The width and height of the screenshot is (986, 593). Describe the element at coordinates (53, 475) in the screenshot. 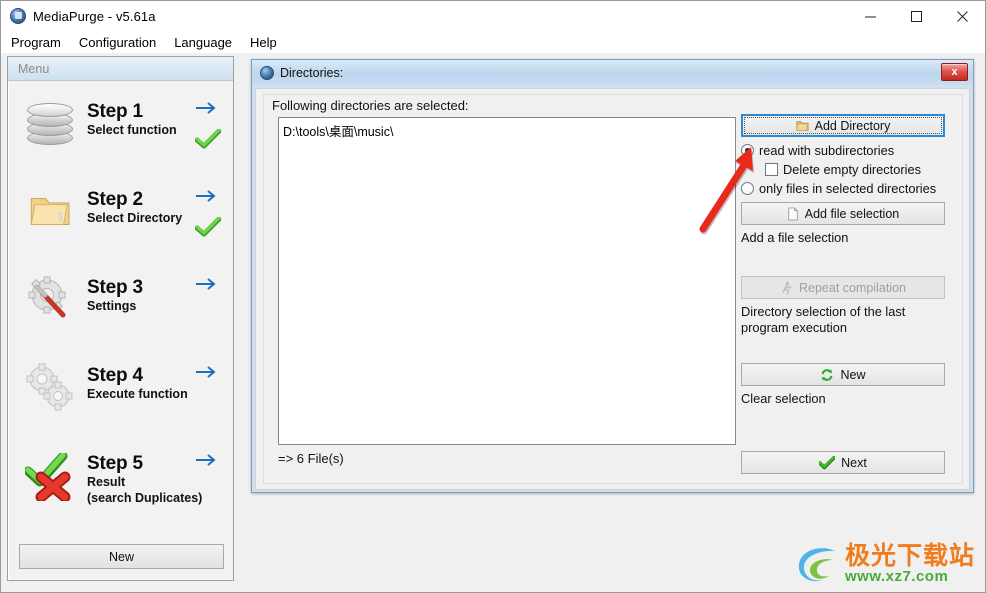

I see `check-cross-icon` at that location.